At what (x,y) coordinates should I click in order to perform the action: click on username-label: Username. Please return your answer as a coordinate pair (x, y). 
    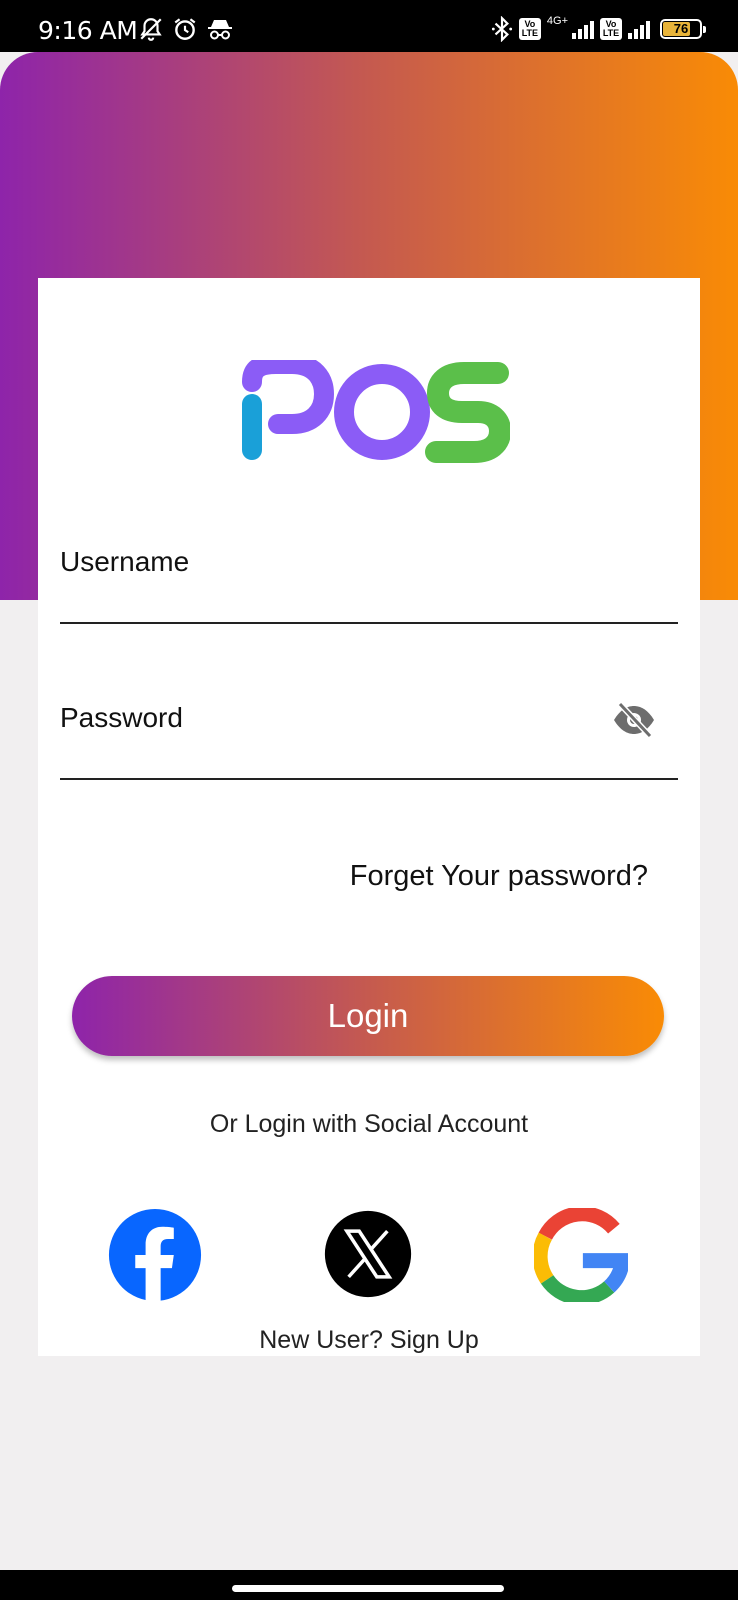
    Looking at the image, I should click on (125, 561).